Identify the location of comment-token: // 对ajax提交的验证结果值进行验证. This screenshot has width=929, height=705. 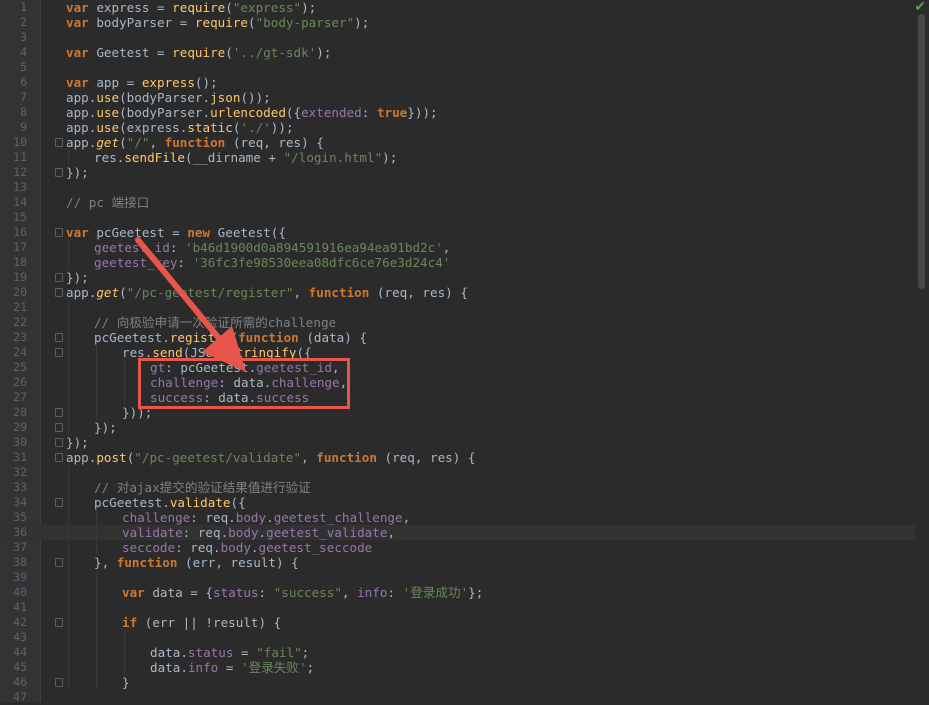
(202, 487).